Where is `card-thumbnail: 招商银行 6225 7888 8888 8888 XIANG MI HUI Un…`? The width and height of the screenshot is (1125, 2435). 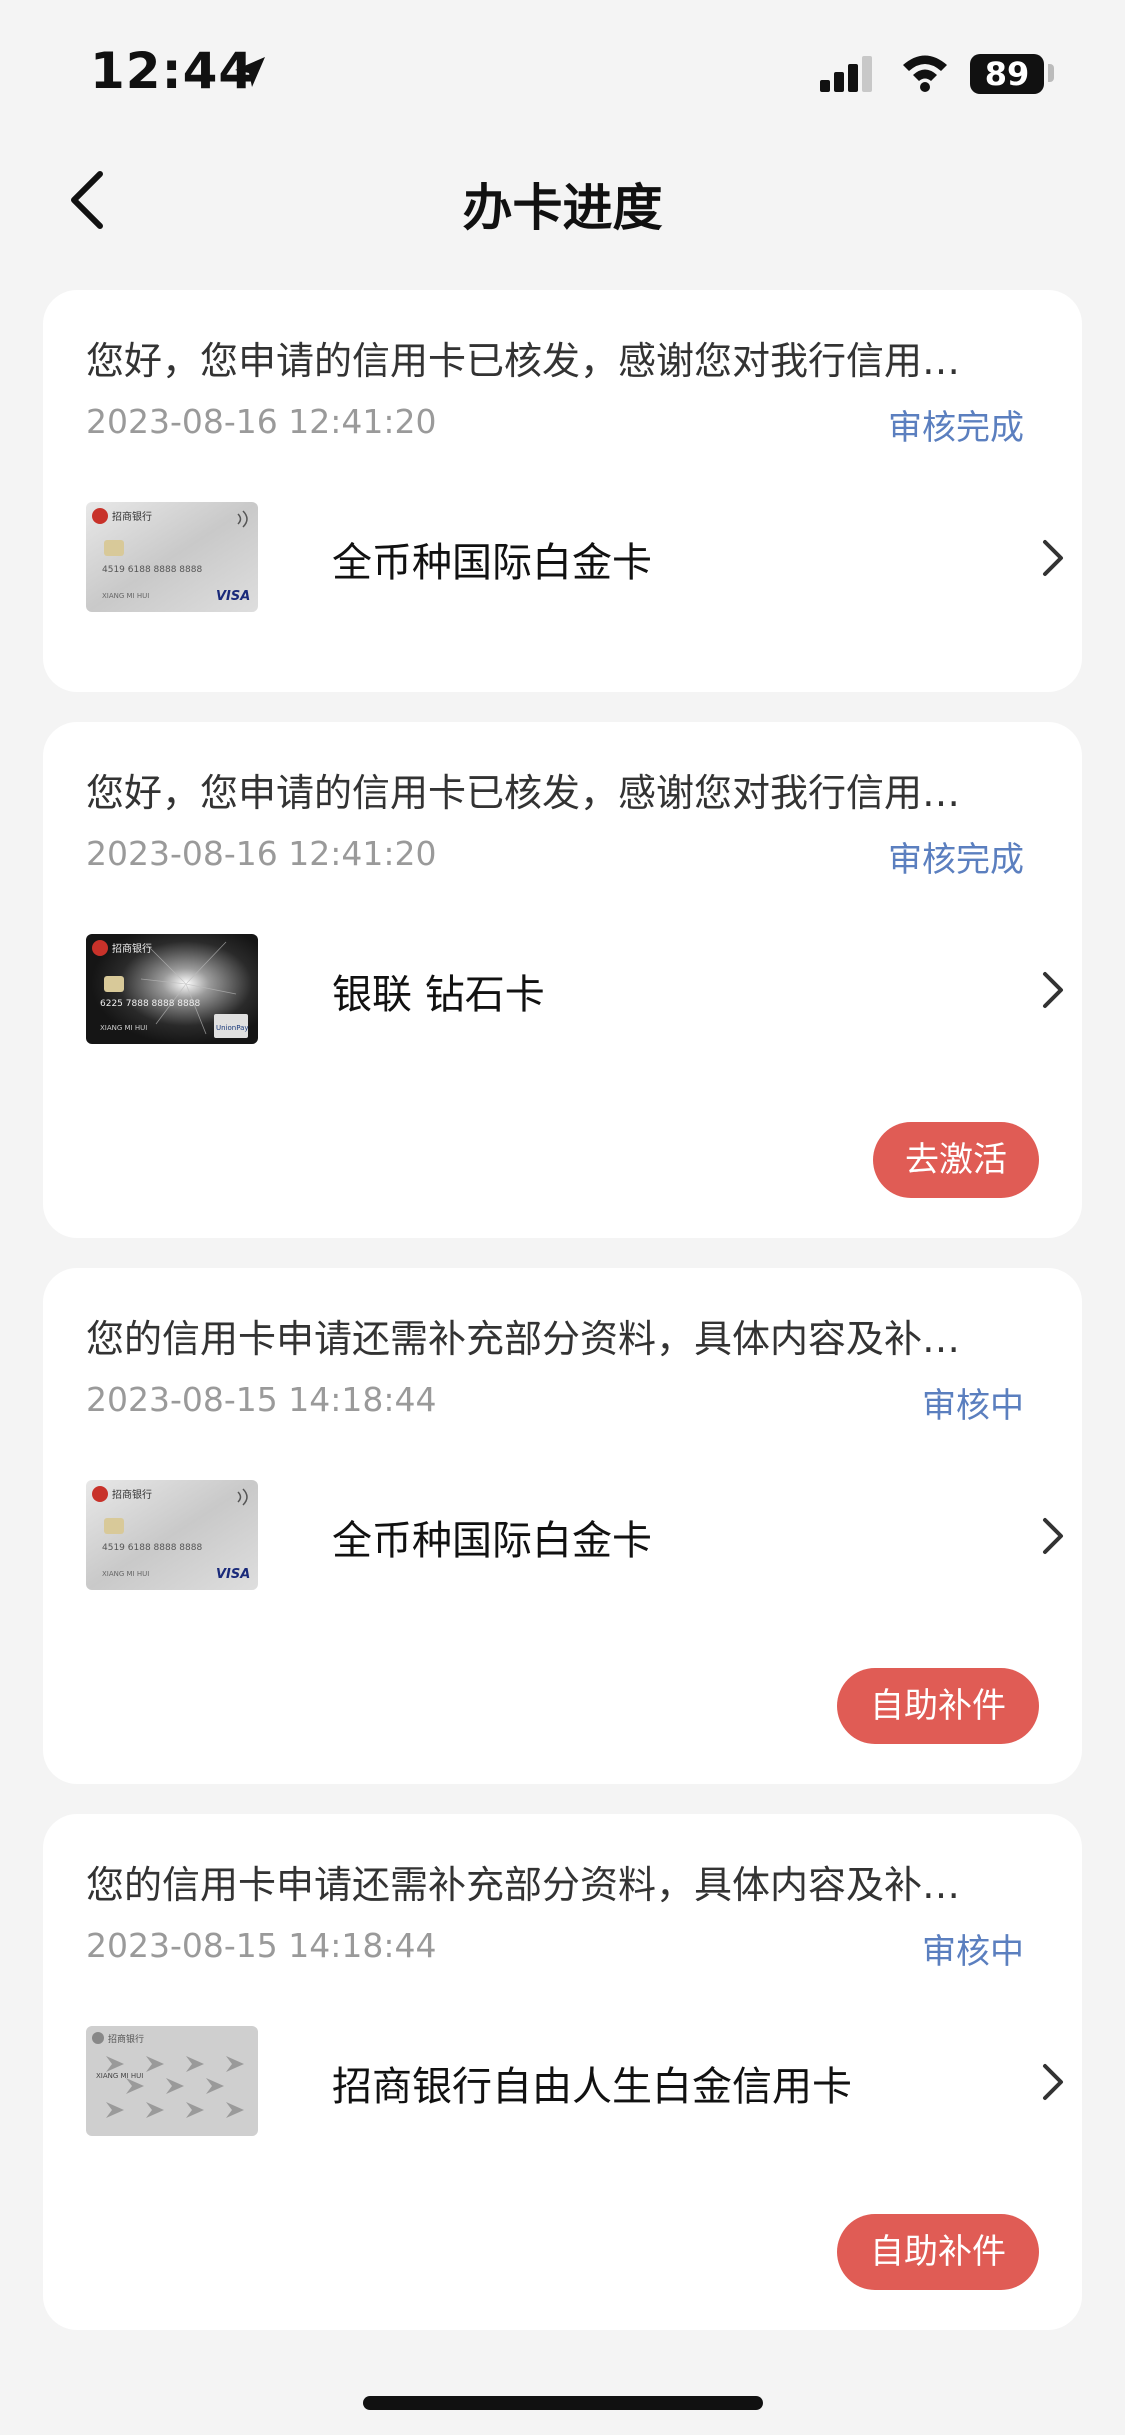 card-thumbnail: 招商银行 6225 7888 8888 8888 XIANG MI HUI Un… is located at coordinates (172, 989).